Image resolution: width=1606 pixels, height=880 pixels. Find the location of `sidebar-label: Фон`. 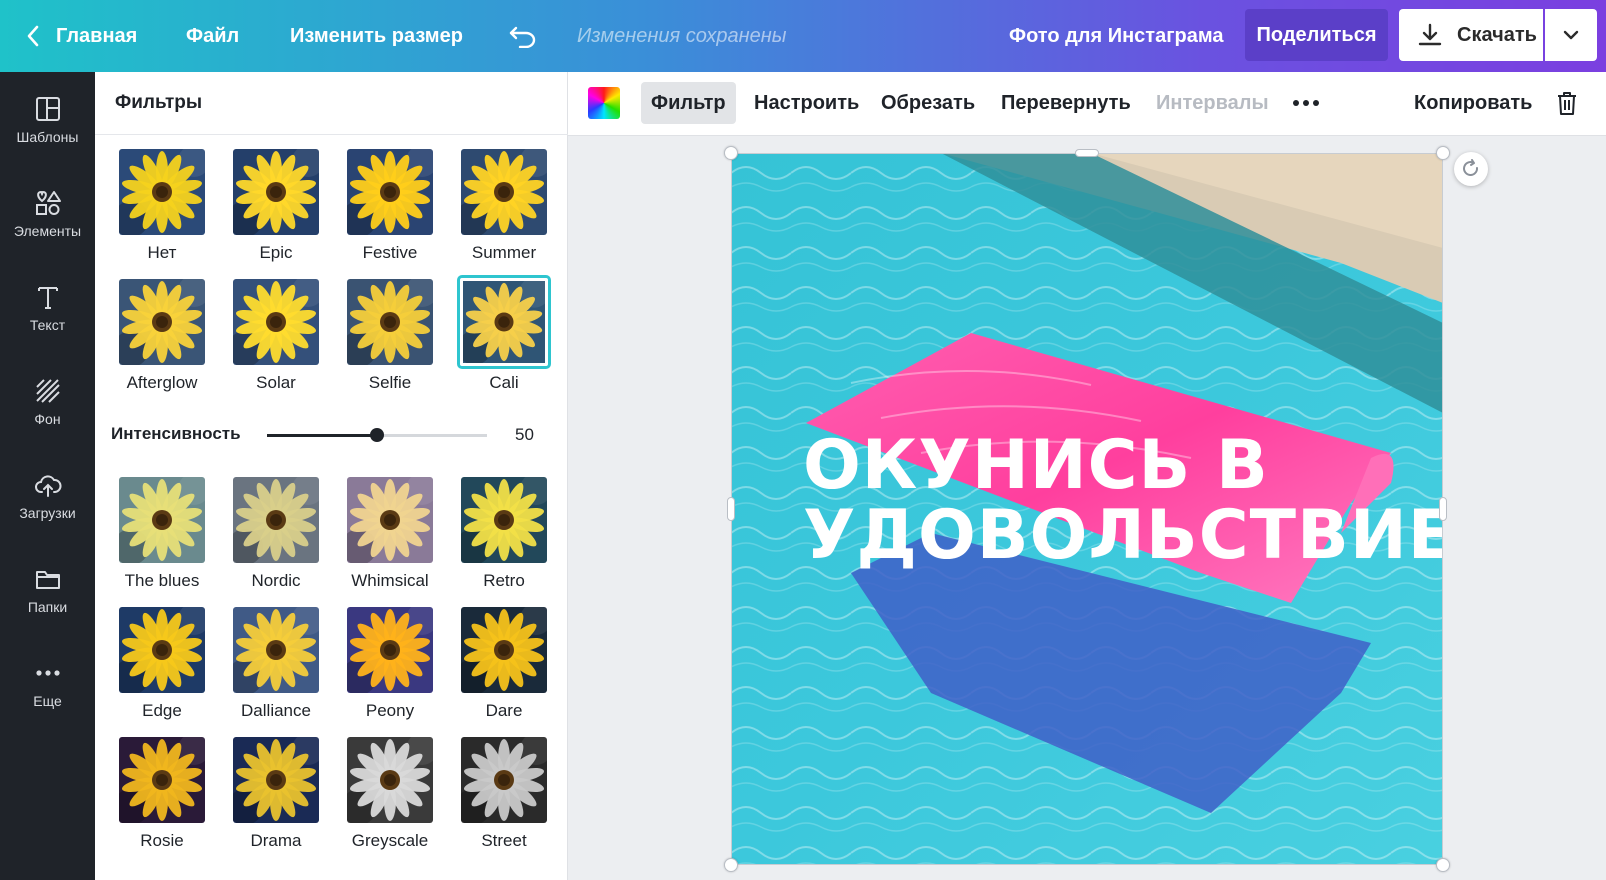

sidebar-label: Фон is located at coordinates (47, 419).